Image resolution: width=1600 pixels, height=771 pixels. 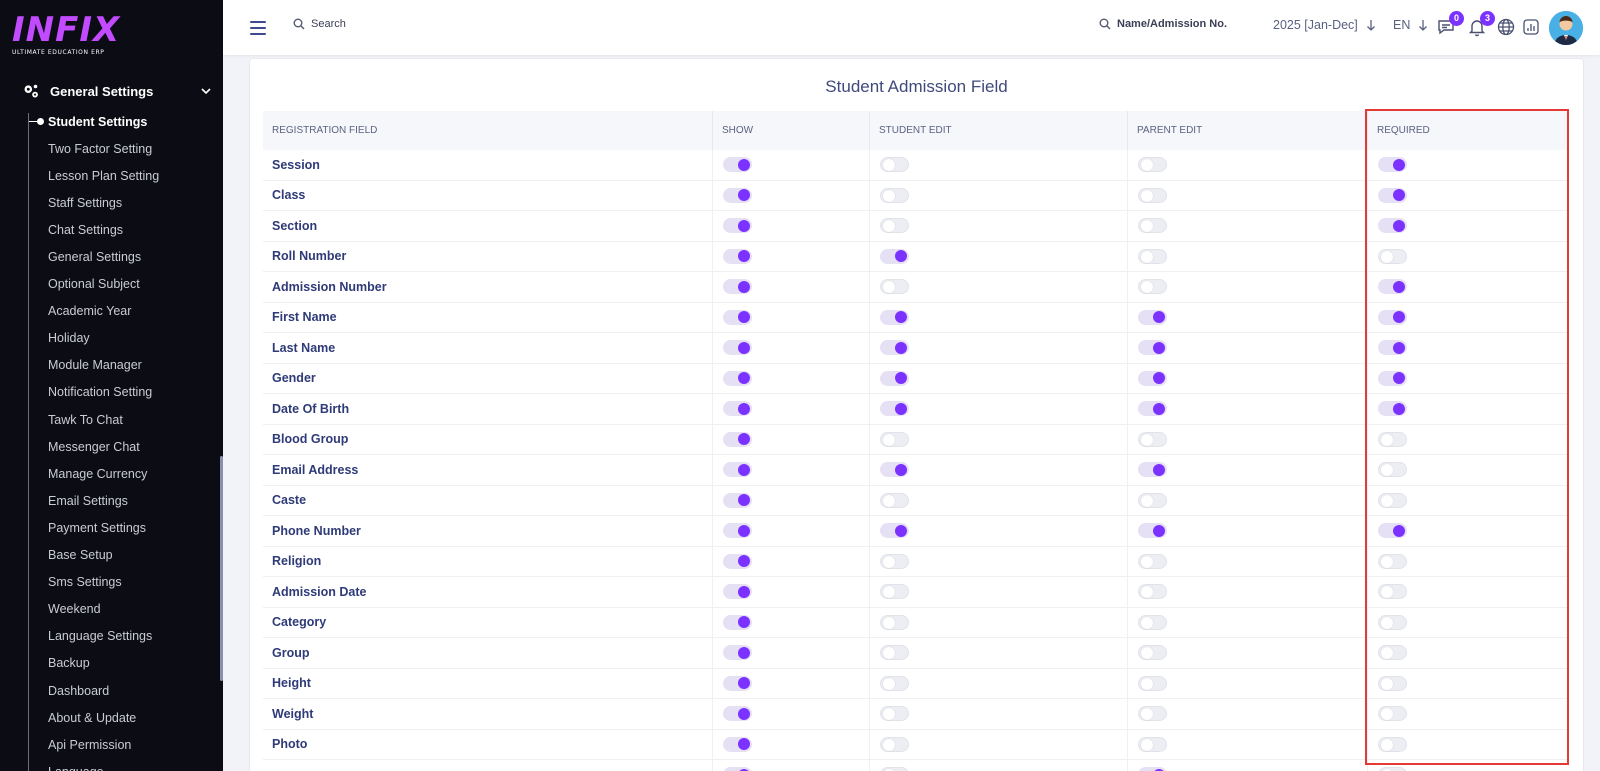 What do you see at coordinates (111, 446) in the screenshot?
I see `sidebar-item: Messenger Chat` at bounding box center [111, 446].